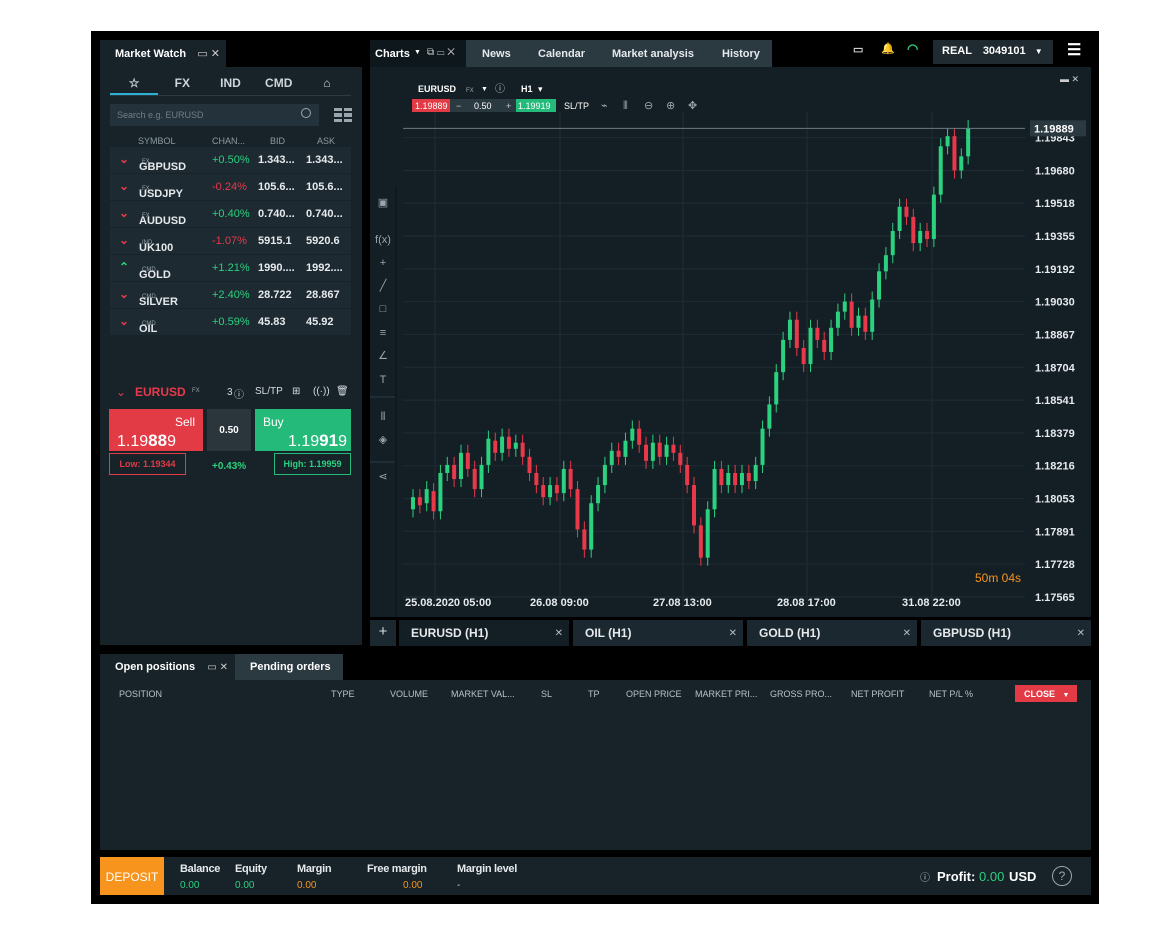 Image resolution: width=1165 pixels, height=925 pixels. What do you see at coordinates (163, 53) in the screenshot?
I see `market-watch-tab: Market Watch ▭ ✕` at bounding box center [163, 53].